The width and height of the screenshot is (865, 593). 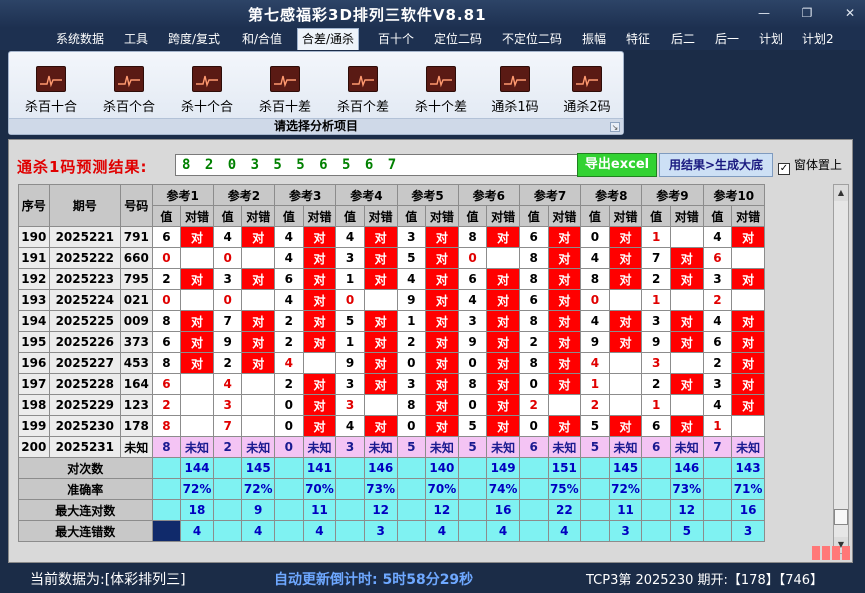 What do you see at coordinates (595, 447) in the screenshot?
I see `cell-value: 5` at bounding box center [595, 447].